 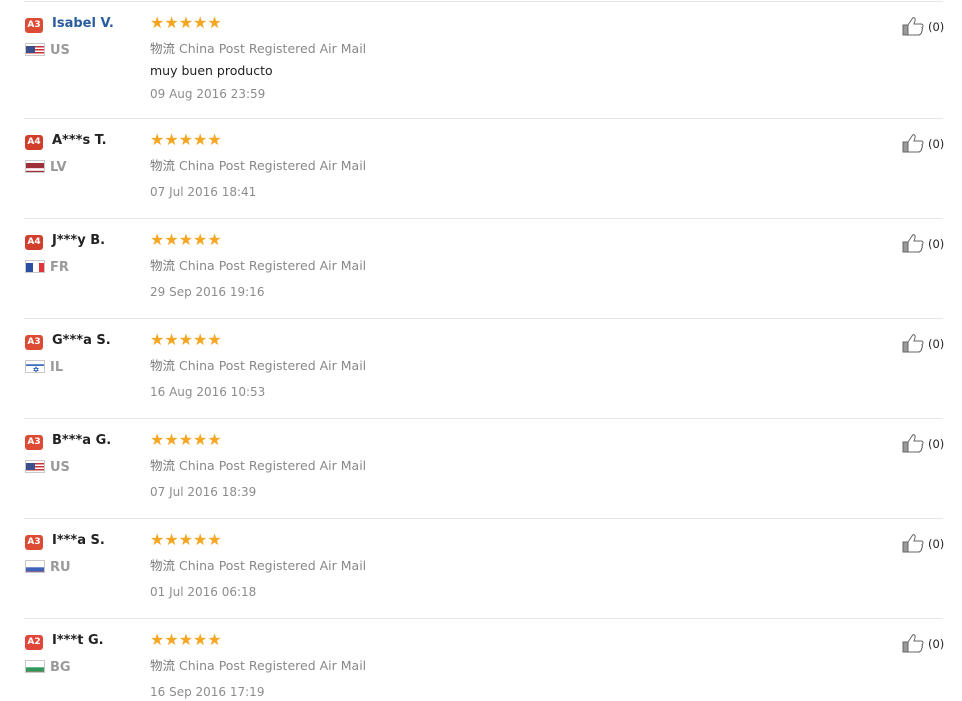 I want to click on flag-fr-icon, so click(x=35, y=266).